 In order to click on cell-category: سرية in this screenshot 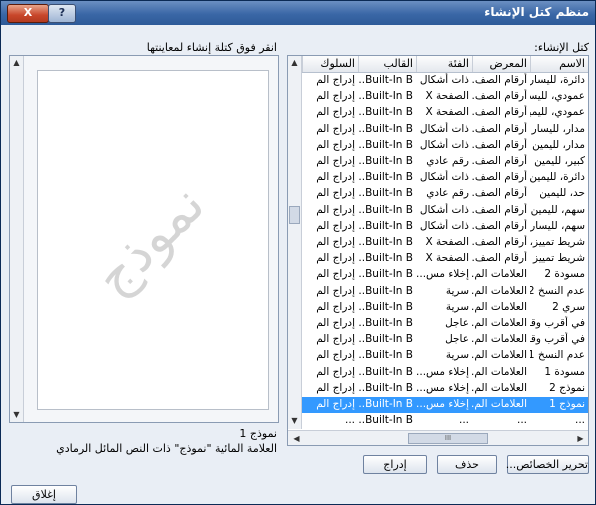, I will do `click(457, 306)`.